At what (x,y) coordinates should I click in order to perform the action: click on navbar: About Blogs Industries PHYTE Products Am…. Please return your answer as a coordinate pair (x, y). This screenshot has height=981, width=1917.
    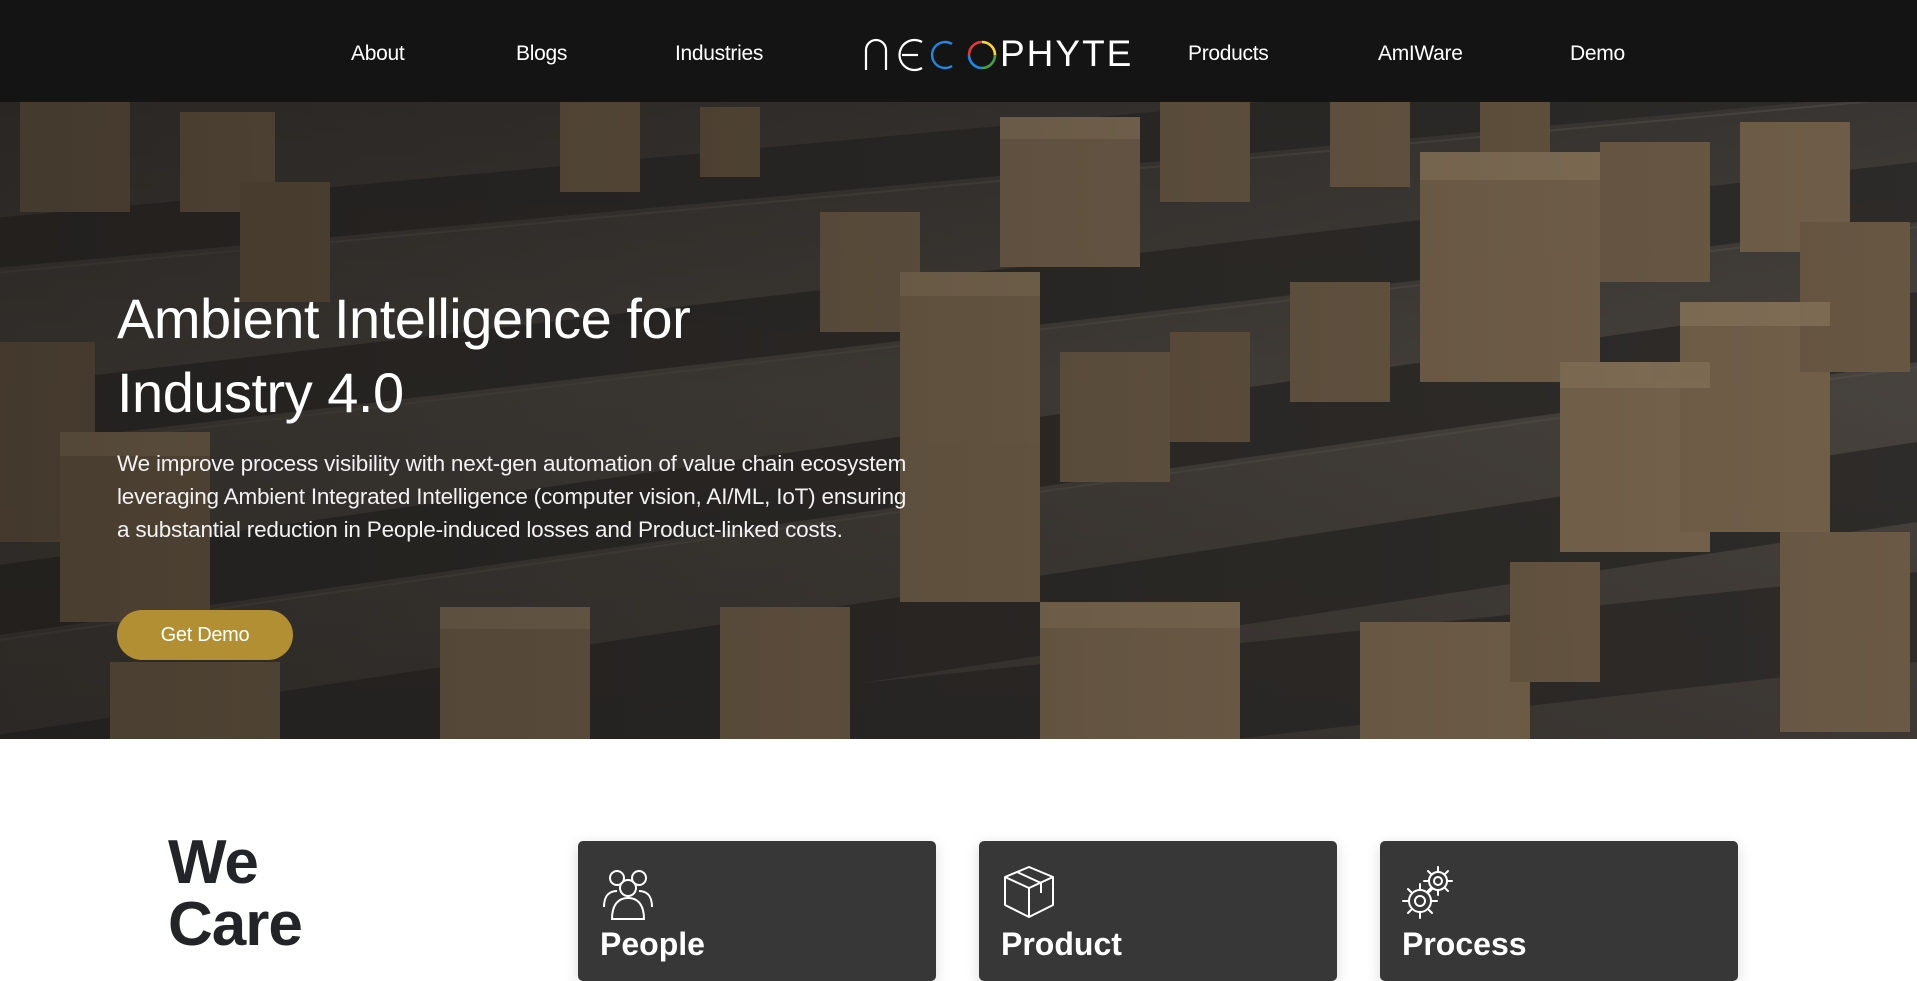
    Looking at the image, I should click on (958, 51).